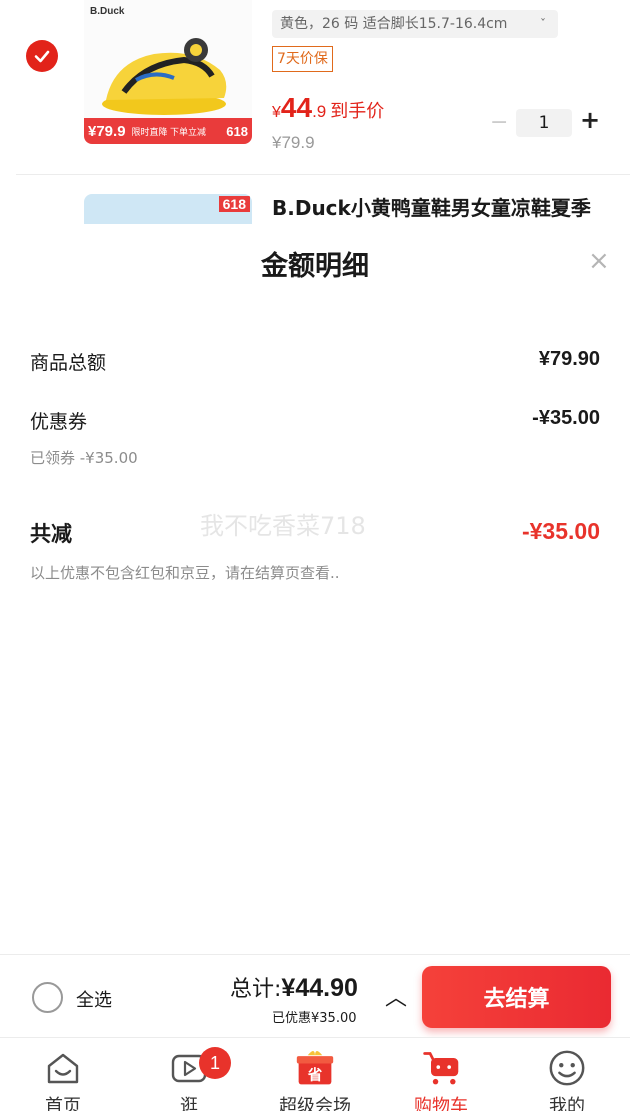 Image resolution: width=630 pixels, height=1111 pixels. Describe the element at coordinates (516, 997) in the screenshot. I see `checkout-button: 去结算` at that location.